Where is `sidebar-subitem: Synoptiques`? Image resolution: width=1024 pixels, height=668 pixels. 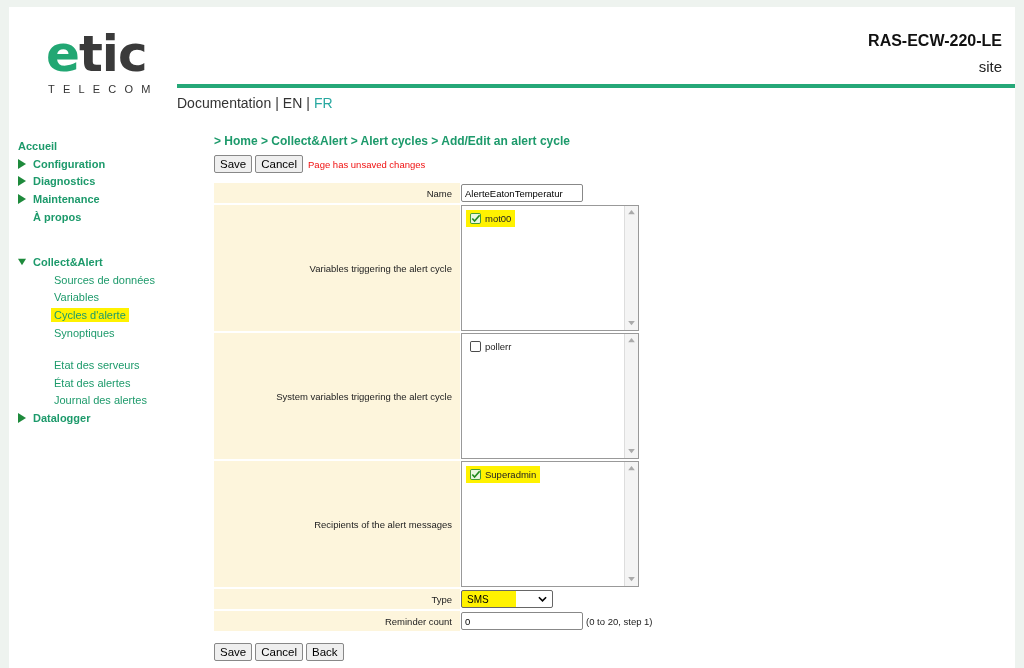
sidebar-subitem: Synoptiques is located at coordinates (84, 333).